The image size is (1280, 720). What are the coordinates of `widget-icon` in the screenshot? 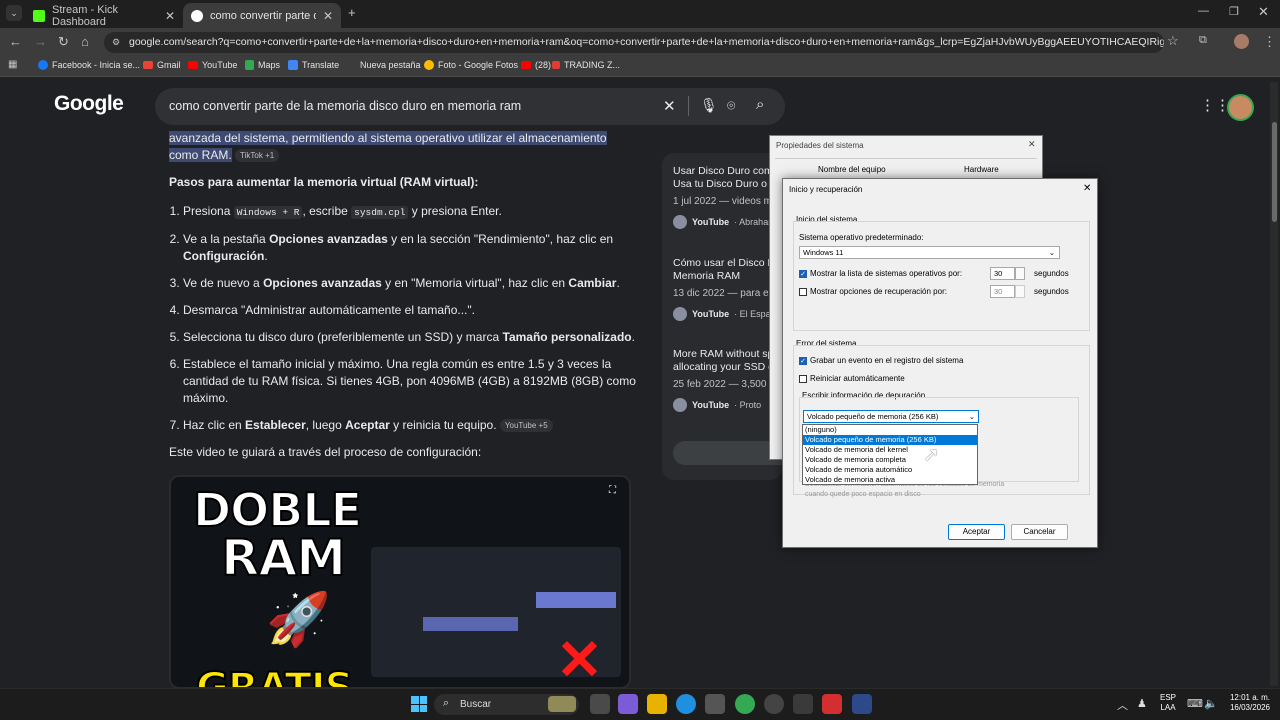 It's located at (562, 704).